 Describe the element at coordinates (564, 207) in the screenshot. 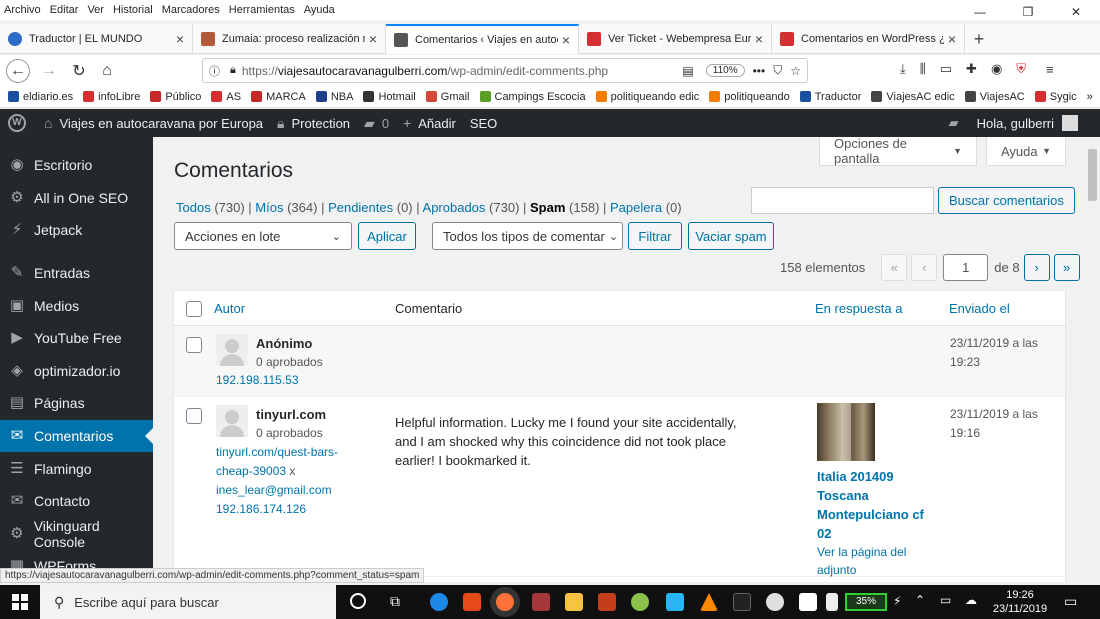

I see `filter-spam: Spam (158)` at that location.